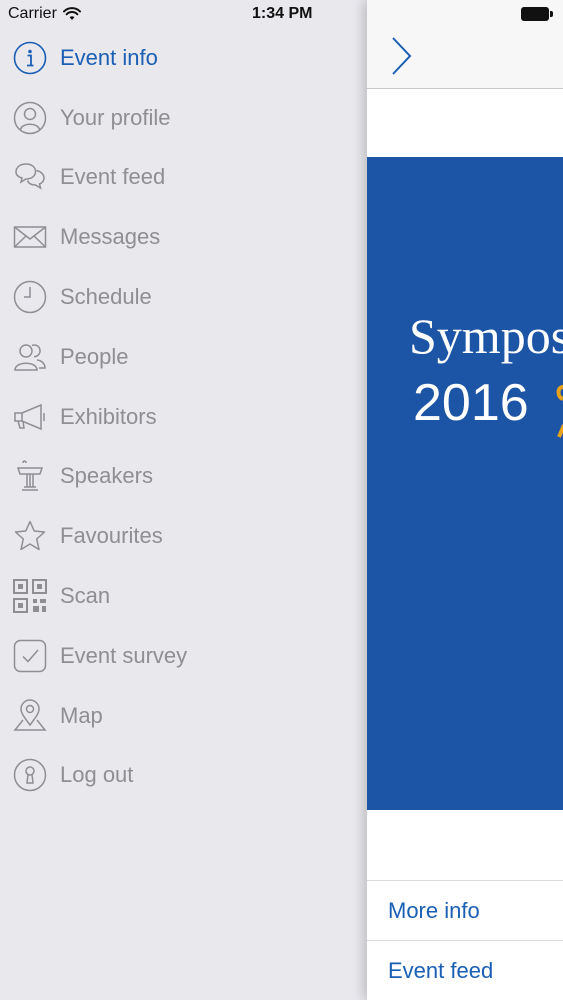 This screenshot has width=563, height=1000. What do you see at coordinates (71, 13) in the screenshot?
I see `wifi-icon` at bounding box center [71, 13].